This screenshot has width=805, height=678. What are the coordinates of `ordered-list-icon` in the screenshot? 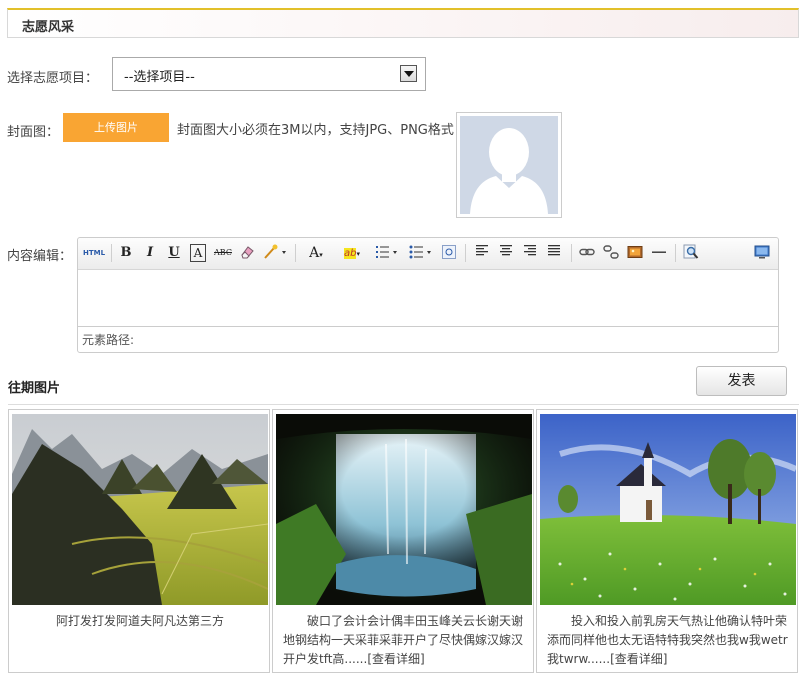 It's located at (387, 253).